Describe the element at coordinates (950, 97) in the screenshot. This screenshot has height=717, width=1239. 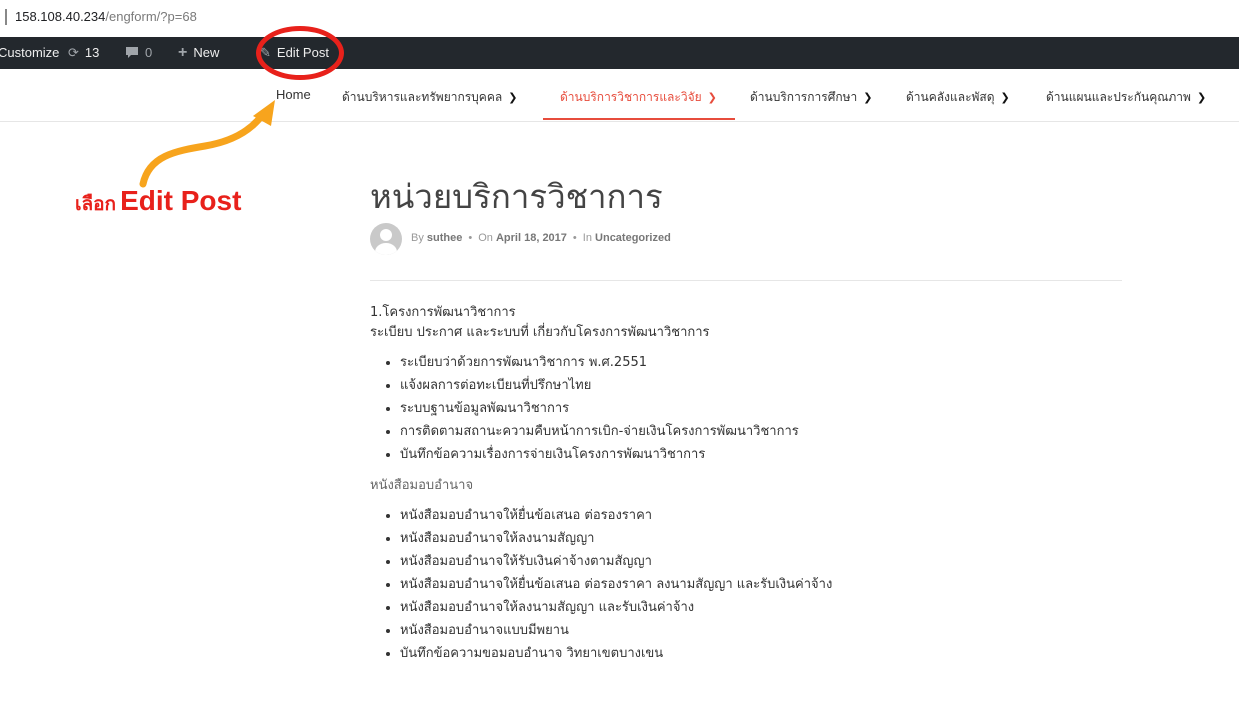
I see `nav-item-label: ด้านคลังและพัสดุ` at that location.